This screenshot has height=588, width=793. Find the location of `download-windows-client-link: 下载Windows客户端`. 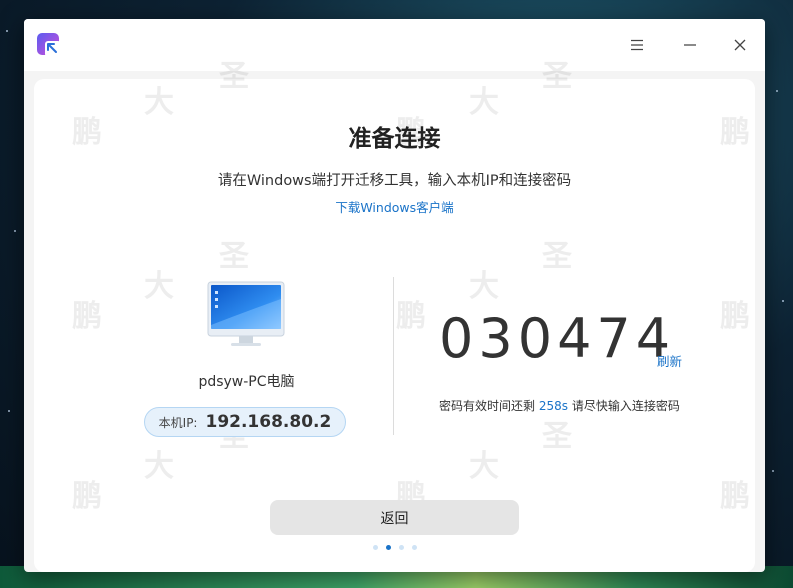

download-windows-client-link: 下载Windows客户端 is located at coordinates (394, 206).